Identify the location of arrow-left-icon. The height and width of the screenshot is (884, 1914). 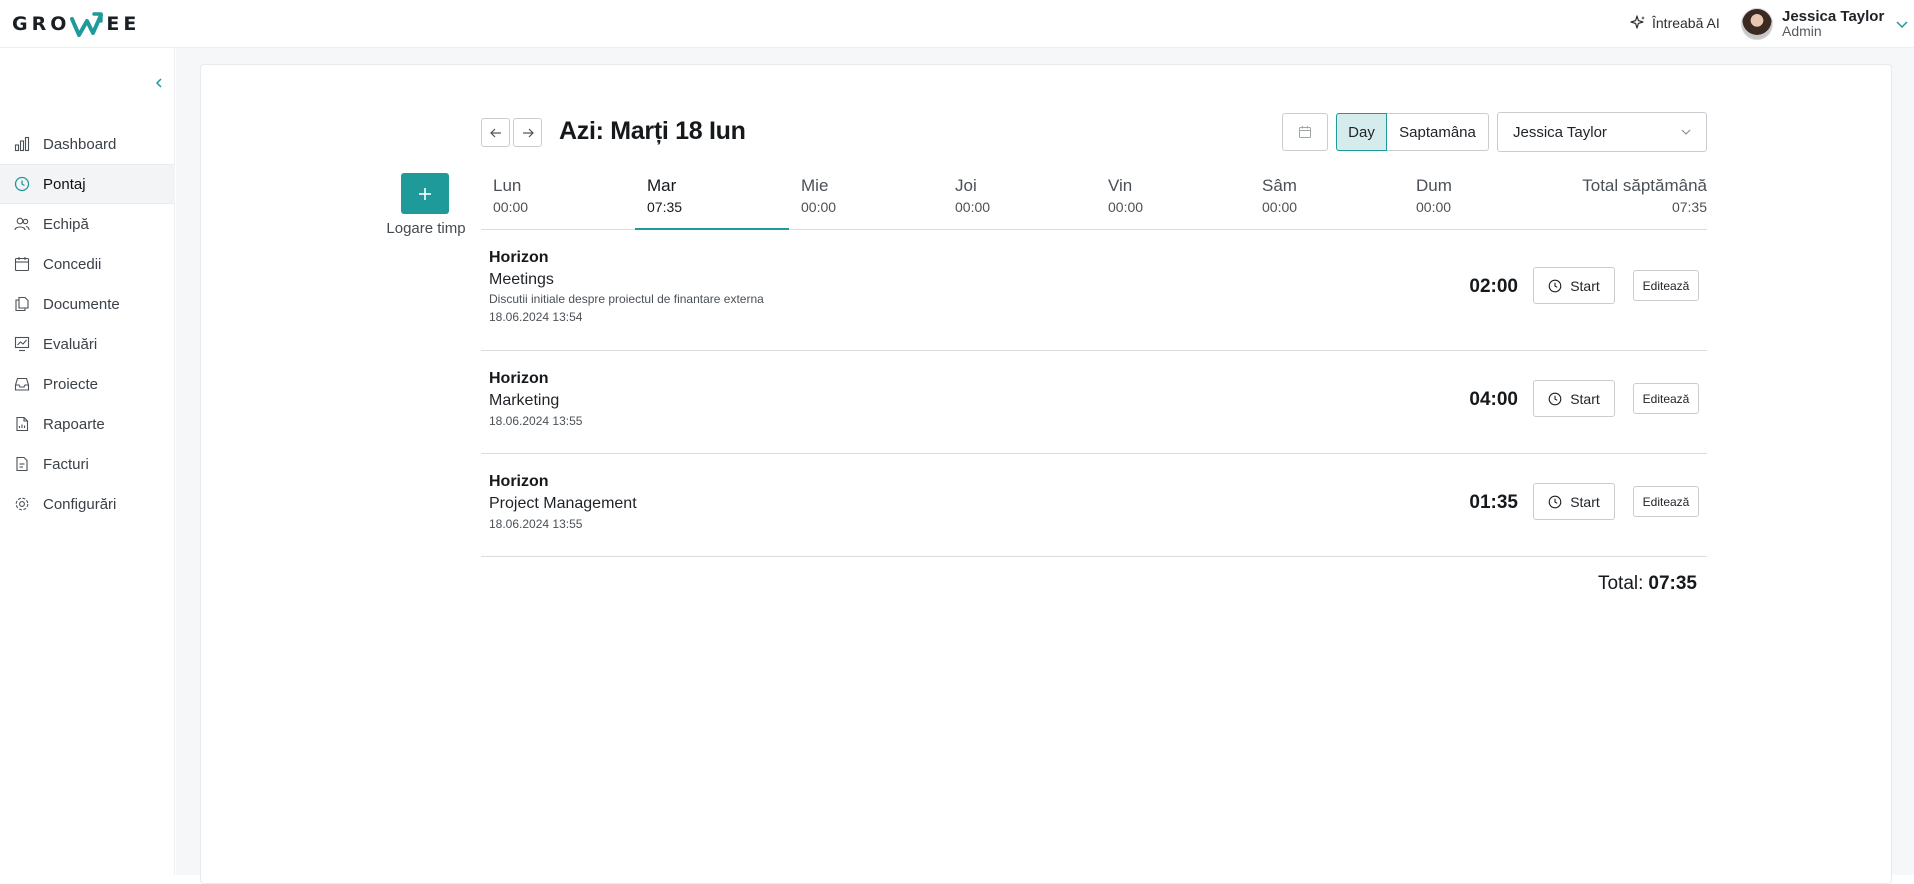
(495, 132).